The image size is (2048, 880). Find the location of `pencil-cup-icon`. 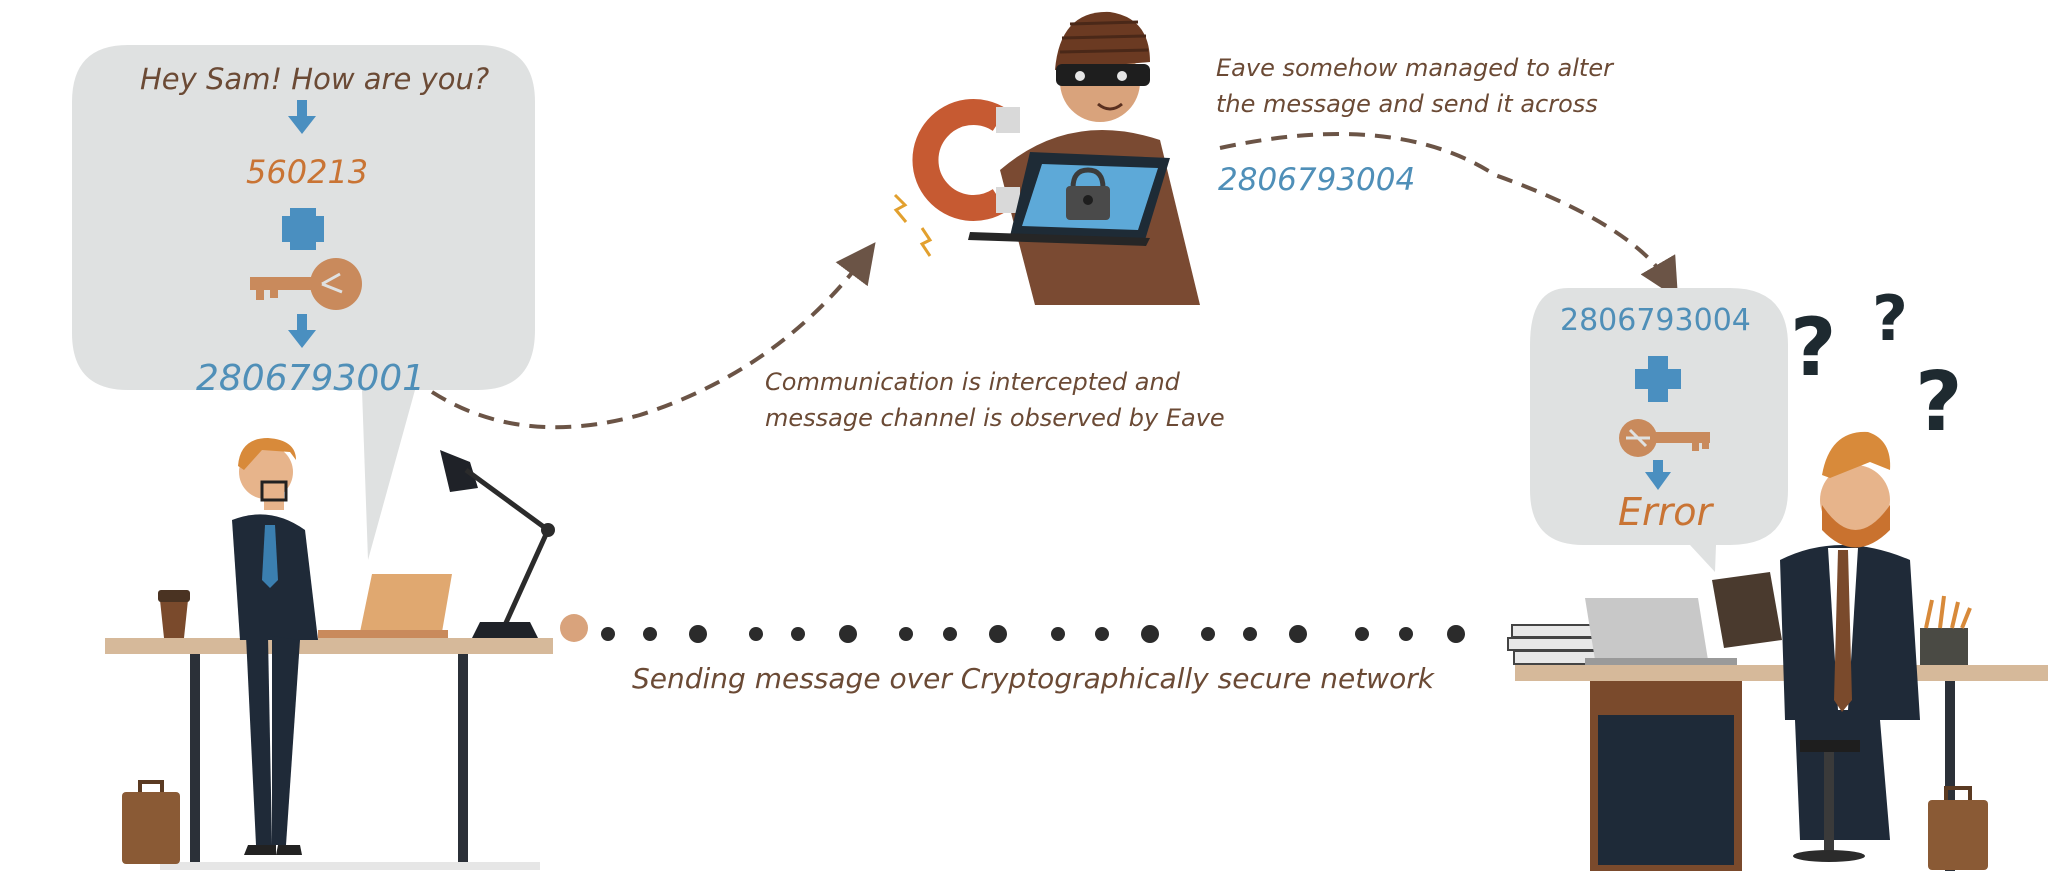

pencil-cup-icon is located at coordinates (1946, 630).